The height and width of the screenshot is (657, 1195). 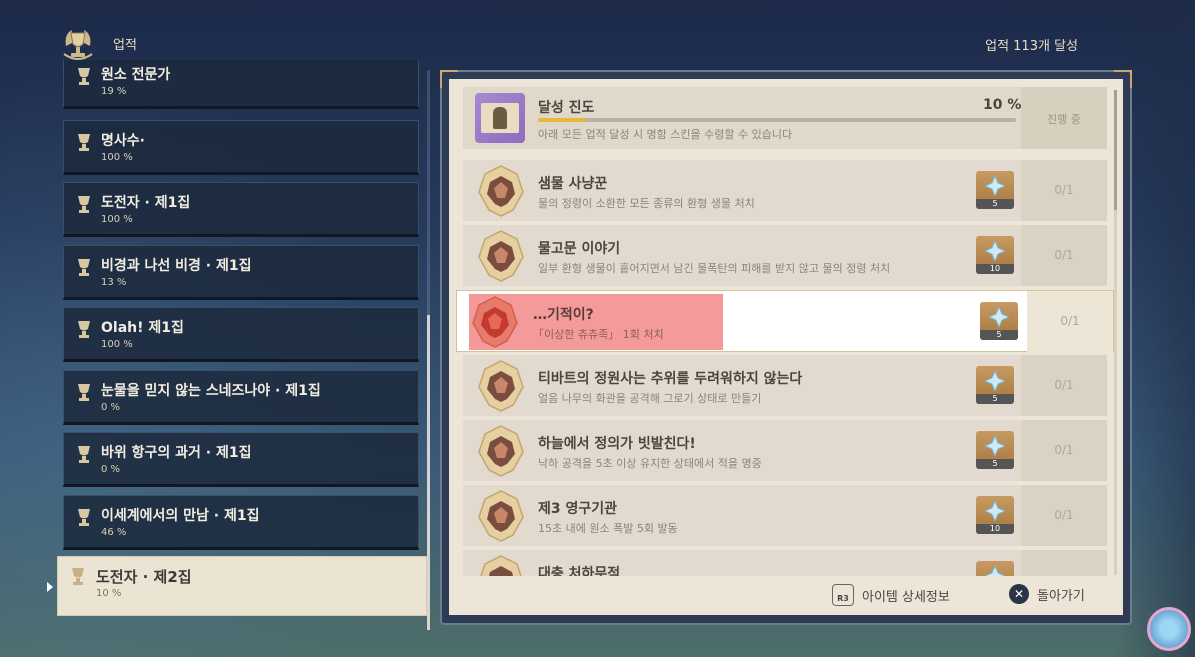 I want to click on achievement-name: 대충 처하무적, so click(x=579, y=571).